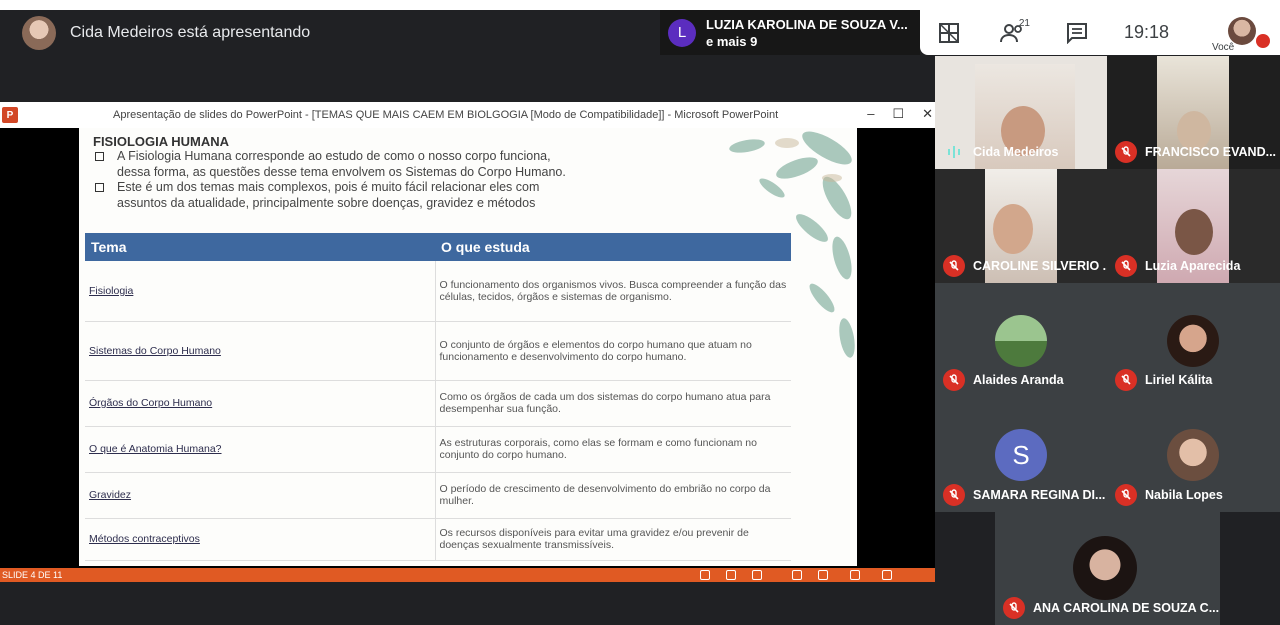 This screenshot has width=1280, height=625. What do you see at coordinates (705, 575) in the screenshot?
I see `prev-slide-icon` at bounding box center [705, 575].